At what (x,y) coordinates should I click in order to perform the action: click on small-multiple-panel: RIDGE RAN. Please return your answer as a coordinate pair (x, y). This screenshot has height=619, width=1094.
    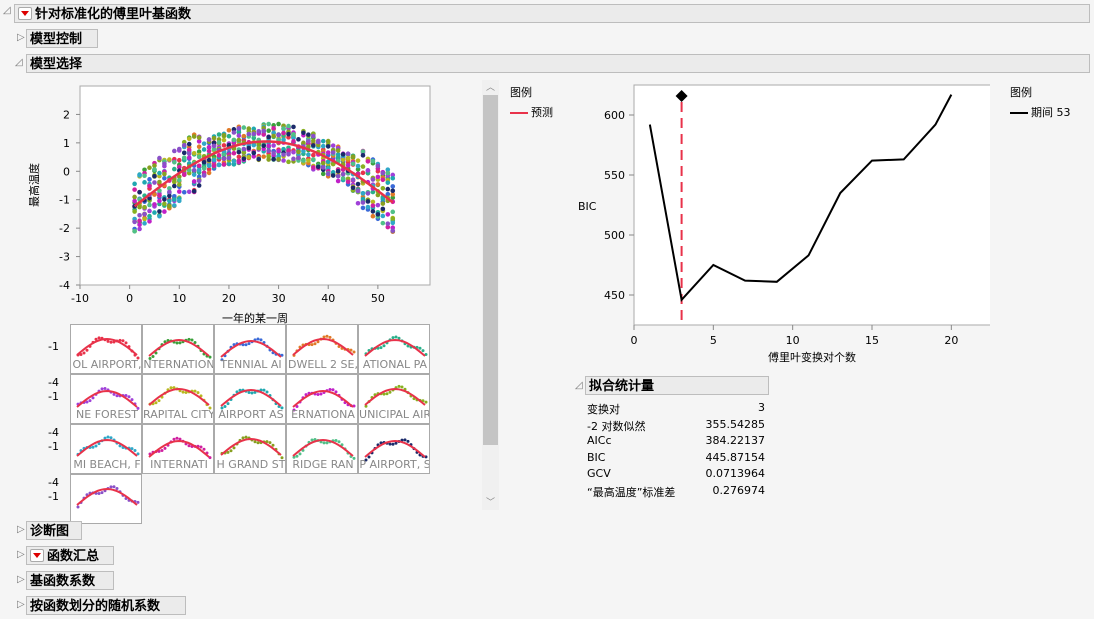
    Looking at the image, I should click on (322, 449).